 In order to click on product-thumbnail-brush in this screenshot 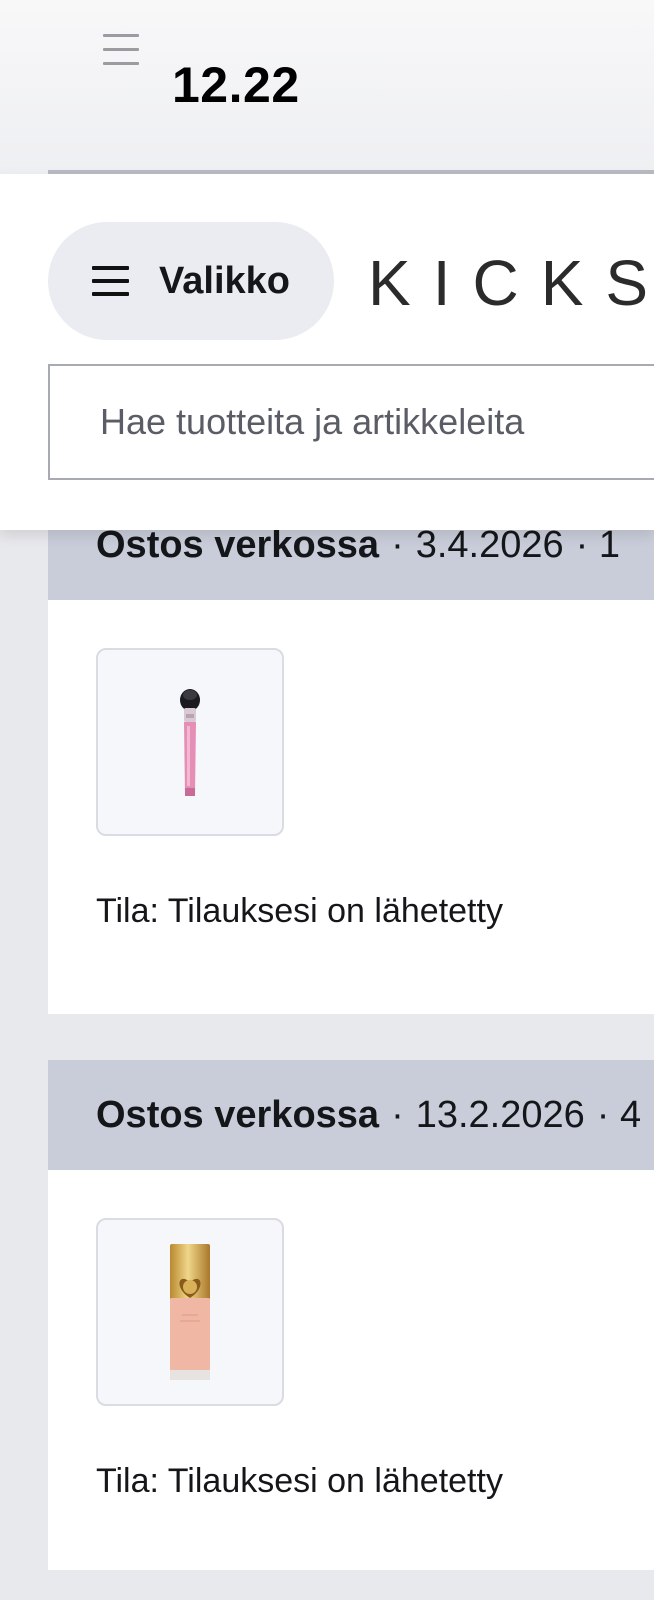, I will do `click(190, 742)`.